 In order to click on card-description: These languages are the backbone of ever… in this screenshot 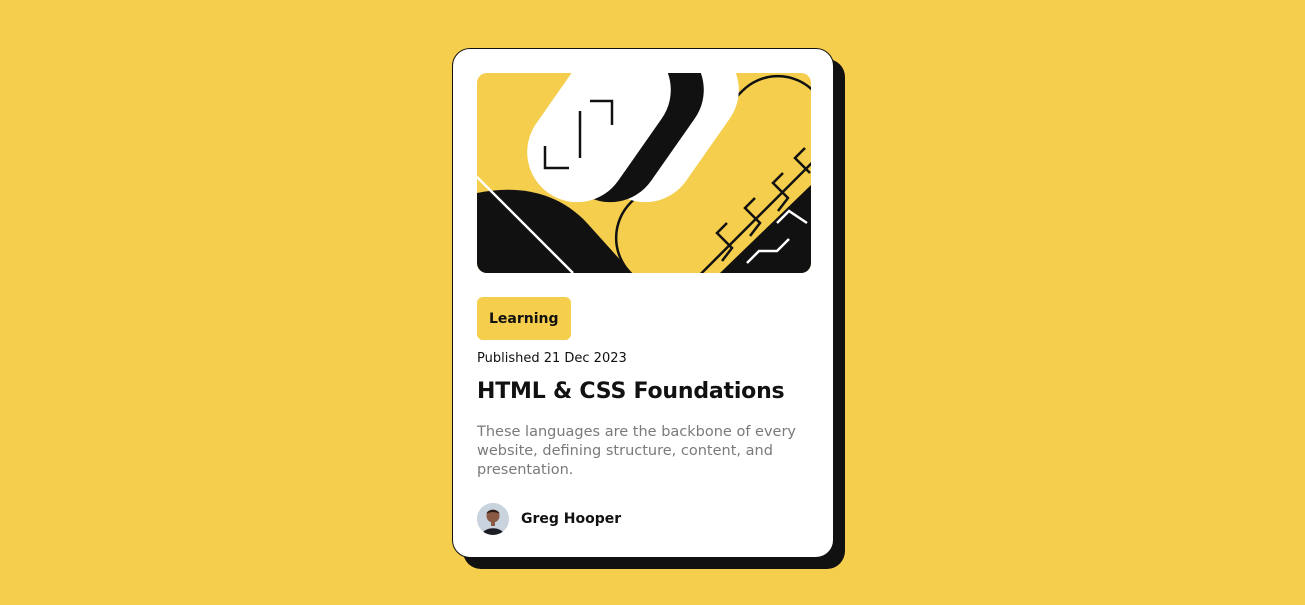, I will do `click(636, 451)`.